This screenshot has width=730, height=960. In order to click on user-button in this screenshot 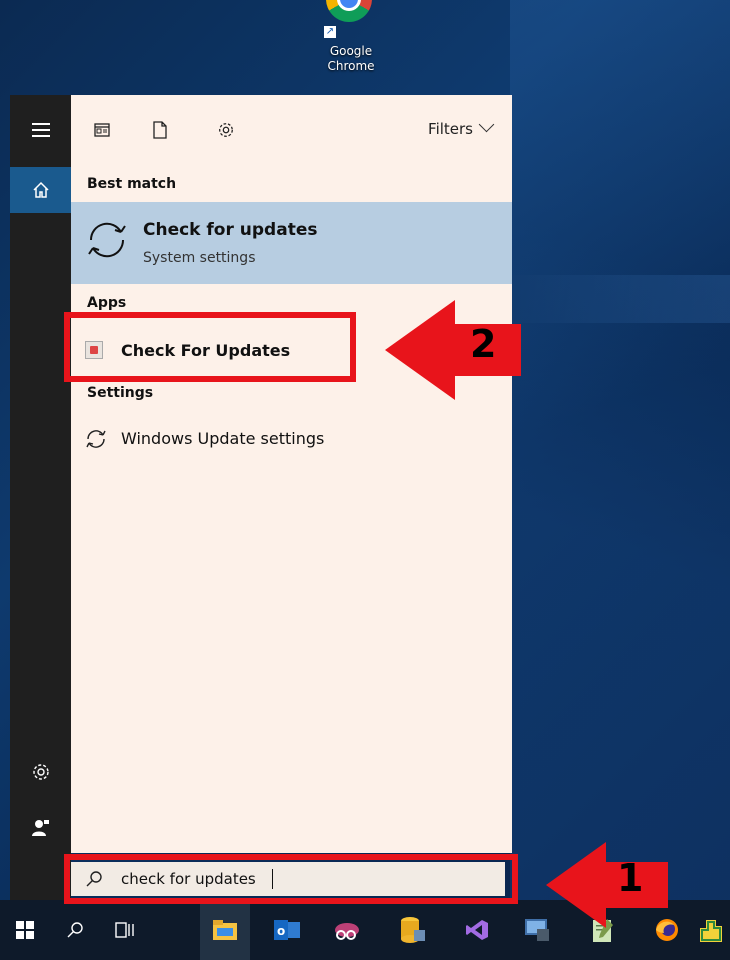, I will do `click(40, 828)`.